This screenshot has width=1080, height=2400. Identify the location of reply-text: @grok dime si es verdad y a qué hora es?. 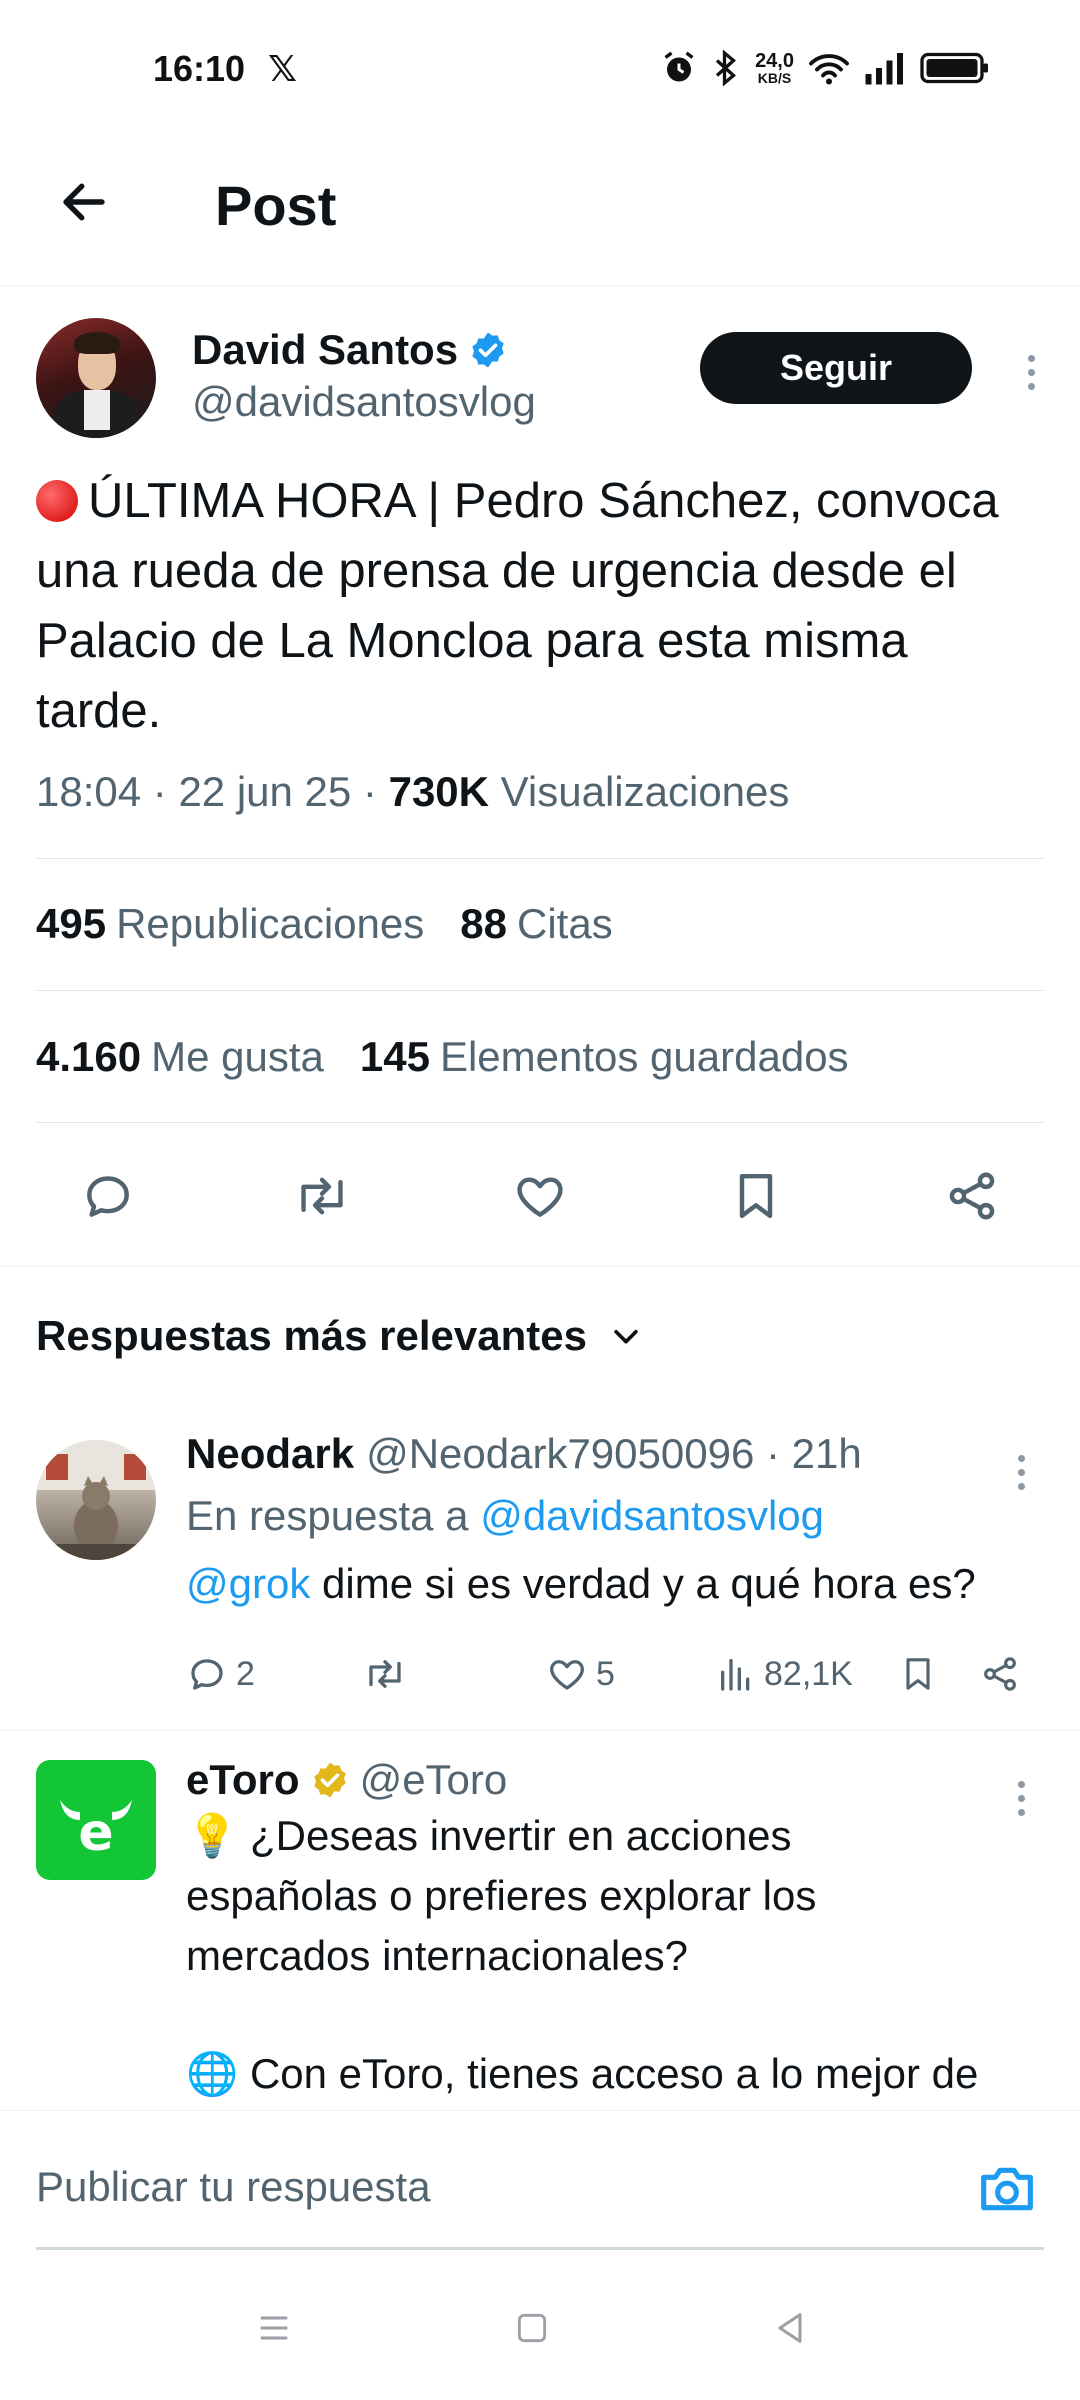
(581, 1583).